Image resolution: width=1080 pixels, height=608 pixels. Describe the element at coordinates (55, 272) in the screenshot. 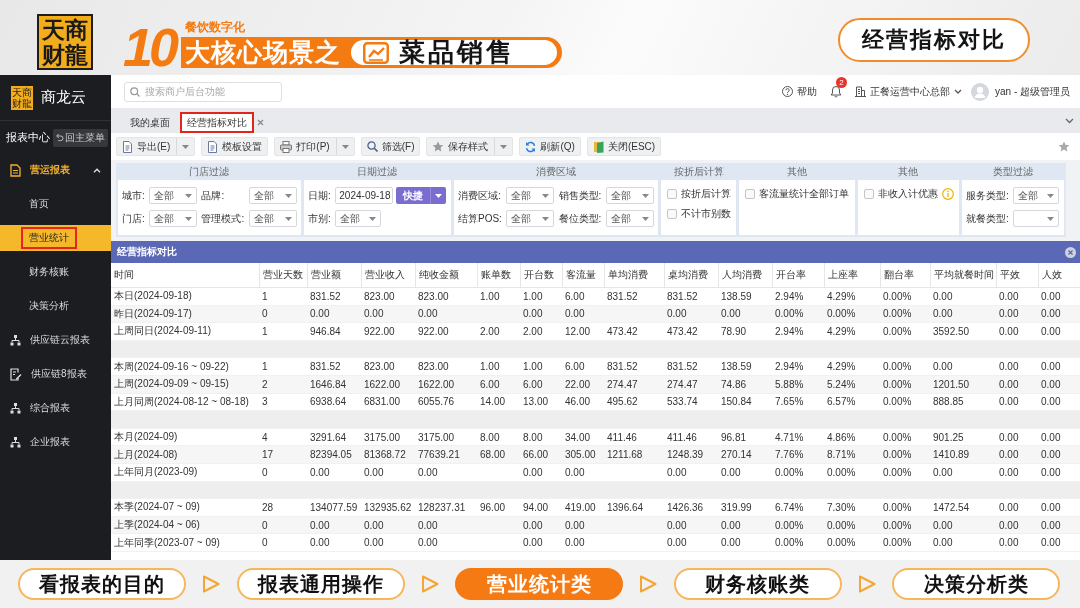

I see `submenu-item: 财务核账` at that location.